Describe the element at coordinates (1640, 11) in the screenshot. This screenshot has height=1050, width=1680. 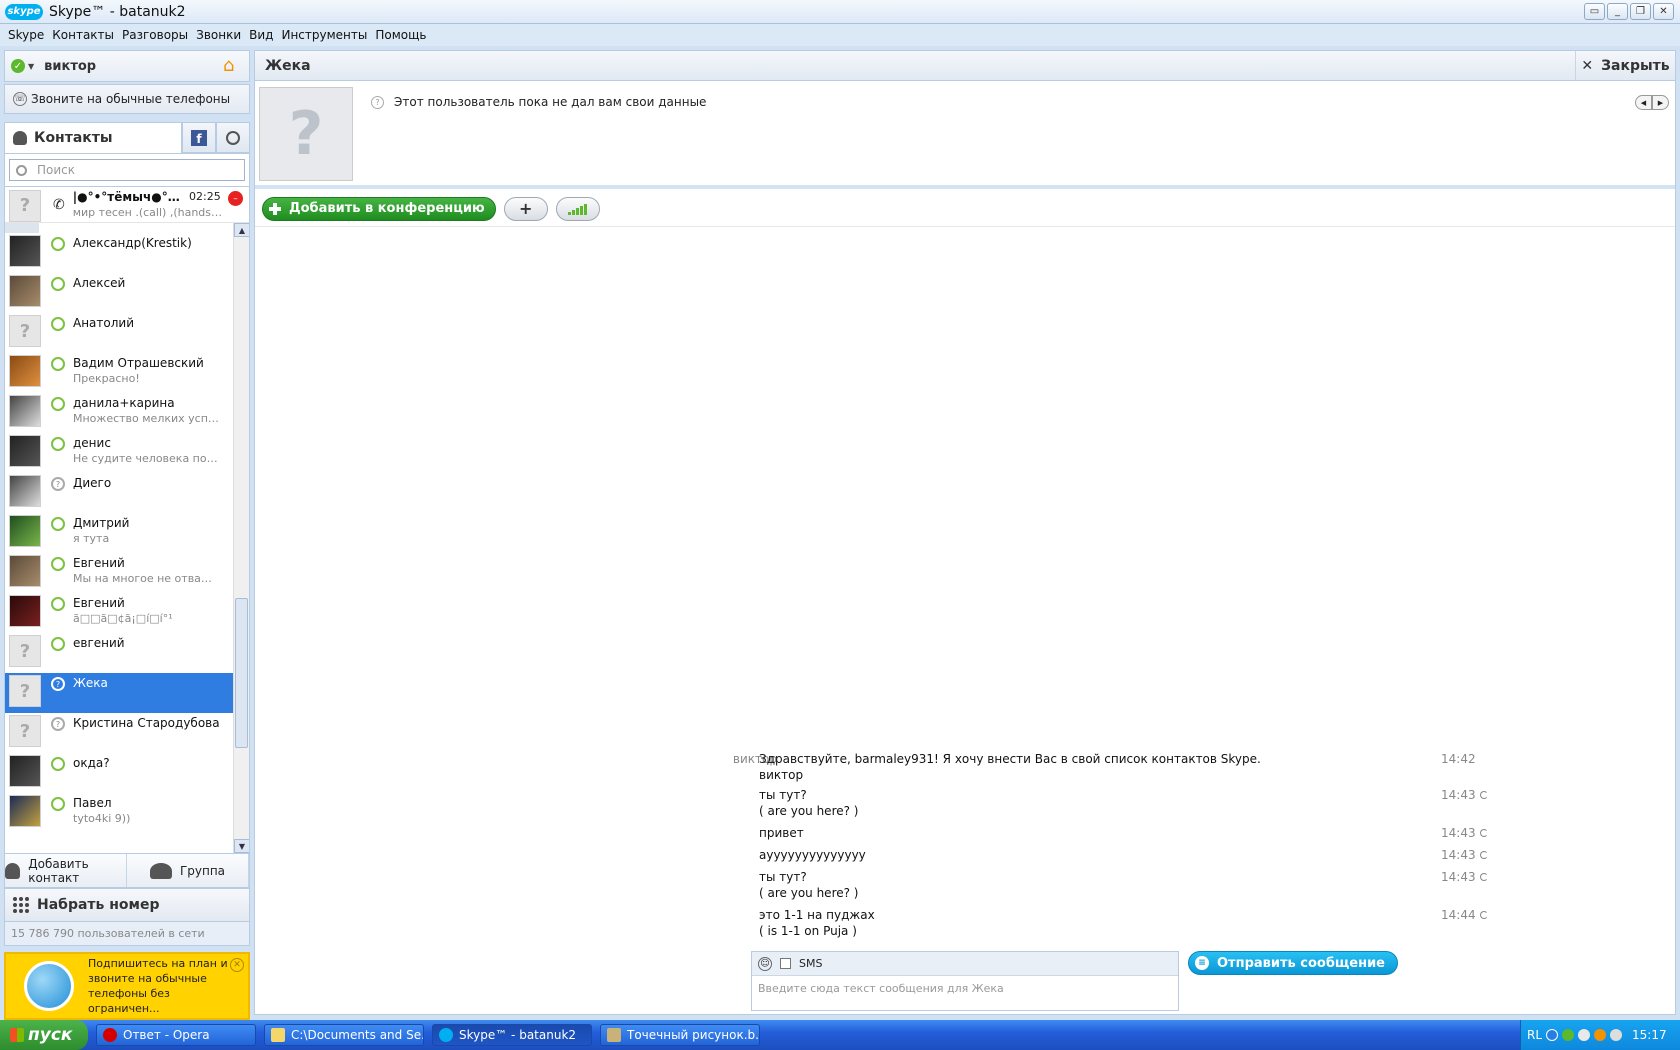
I see `maximize-button: ❐` at that location.